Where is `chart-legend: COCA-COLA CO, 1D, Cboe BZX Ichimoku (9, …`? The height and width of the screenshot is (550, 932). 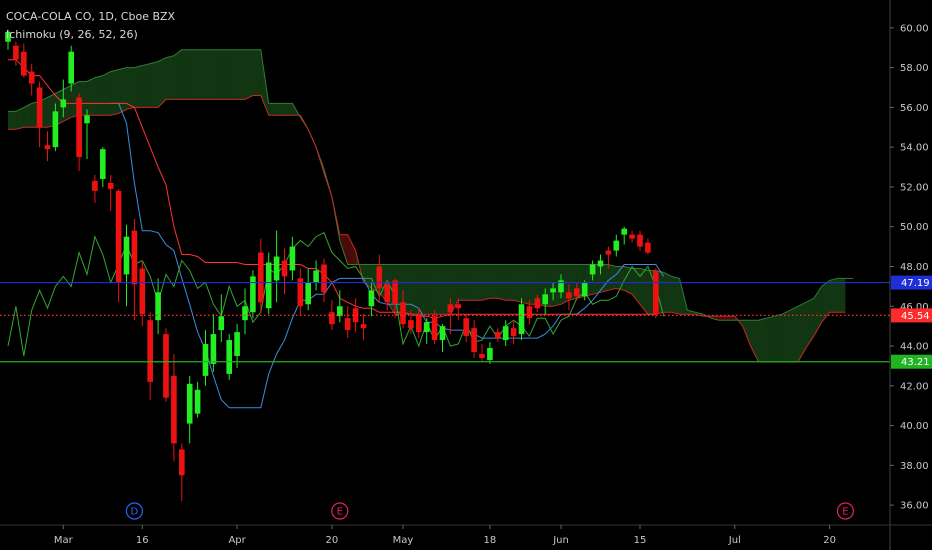 chart-legend: COCA-COLA CO, 1D, Cboe BZX Ichimoku (9, … is located at coordinates (90, 26).